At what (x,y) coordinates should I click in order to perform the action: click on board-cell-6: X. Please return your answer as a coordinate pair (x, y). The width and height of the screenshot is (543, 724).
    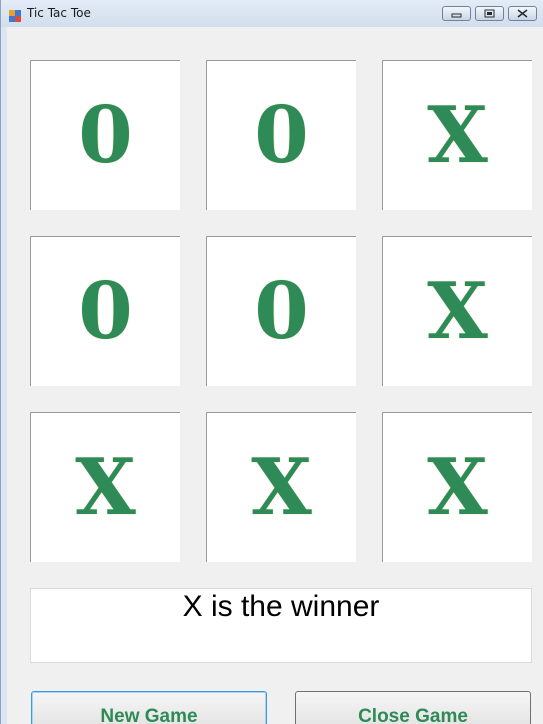
    Looking at the image, I should click on (457, 311).